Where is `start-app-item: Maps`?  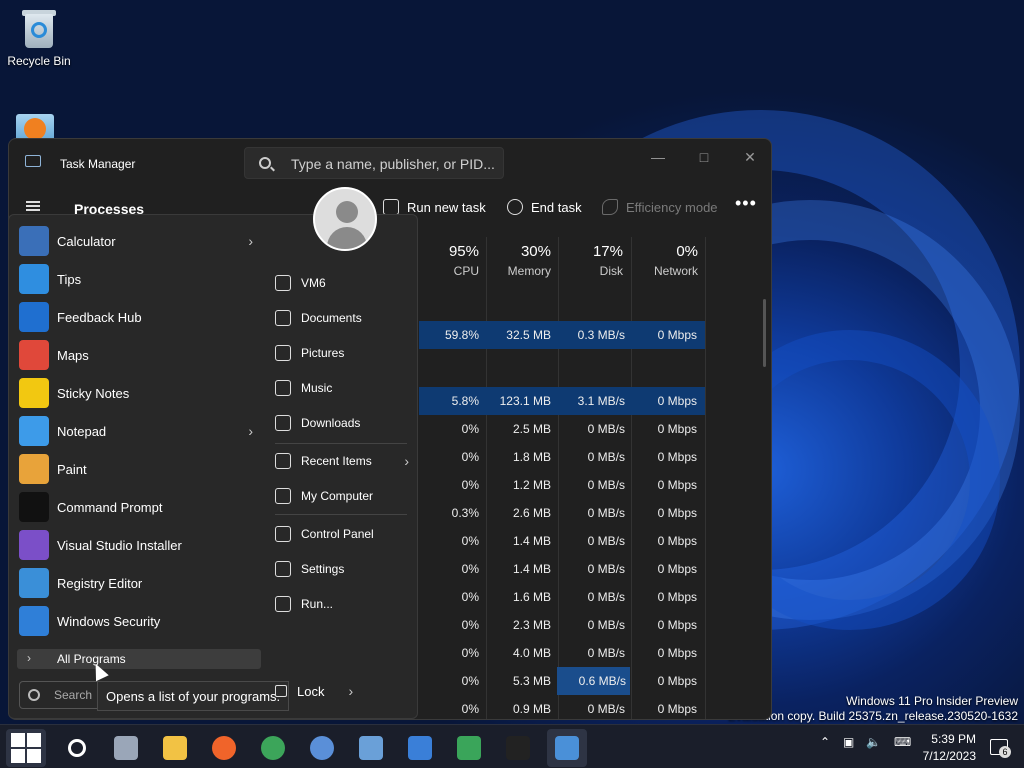 start-app-item: Maps is located at coordinates (139, 355).